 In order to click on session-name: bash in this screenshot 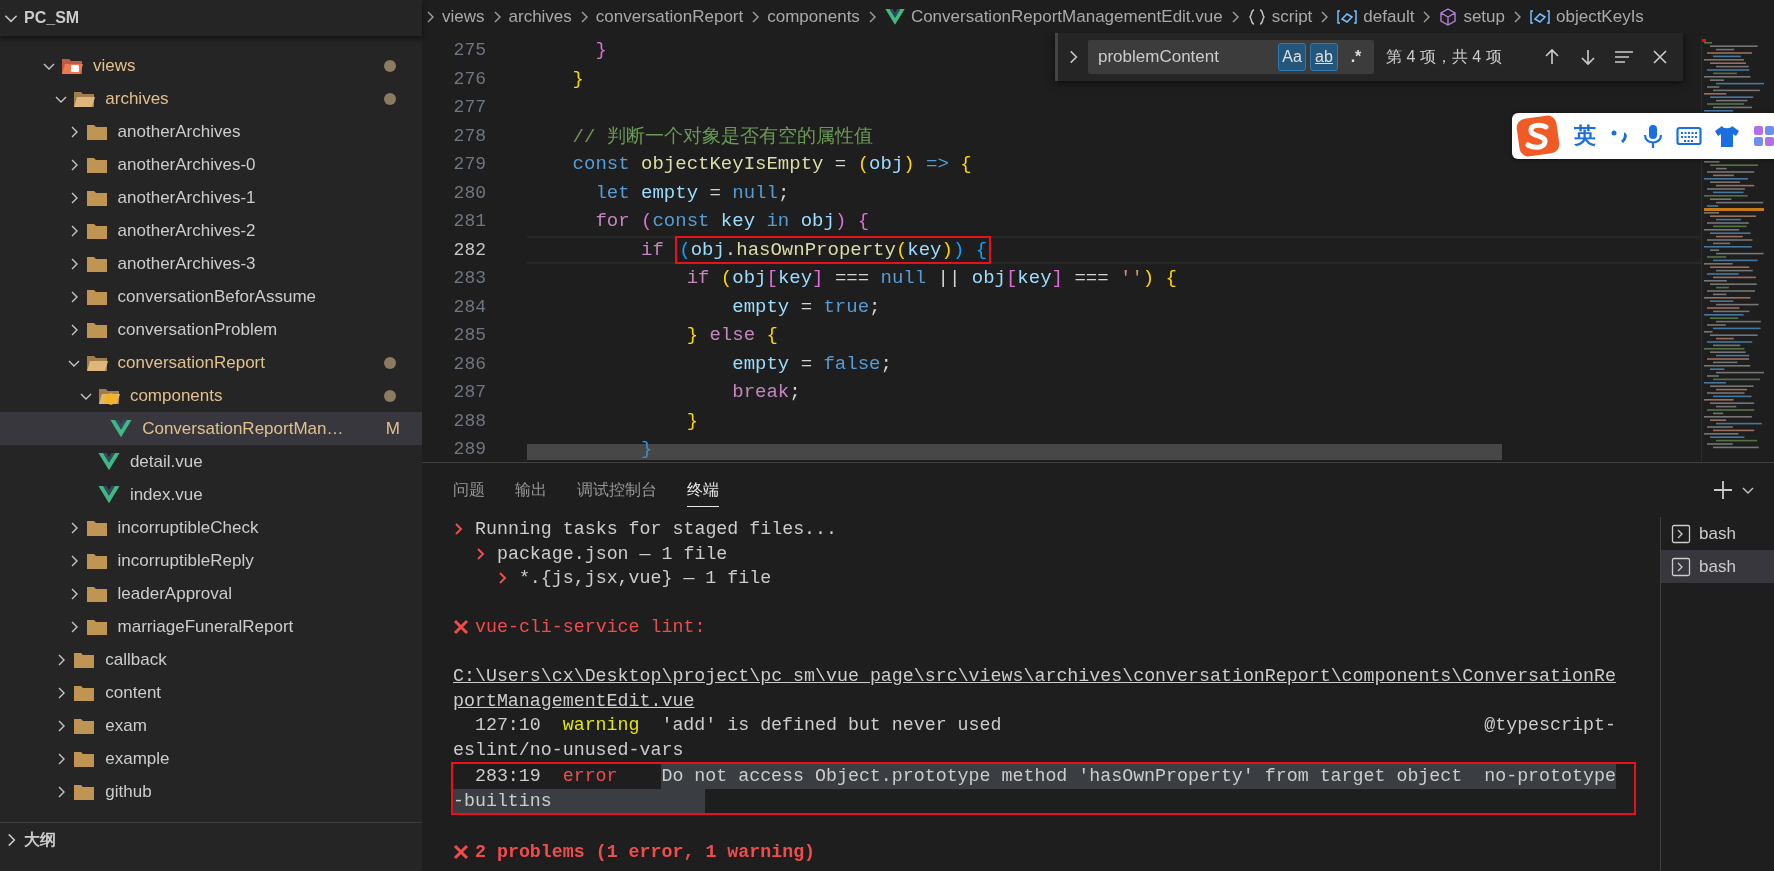, I will do `click(1717, 533)`.